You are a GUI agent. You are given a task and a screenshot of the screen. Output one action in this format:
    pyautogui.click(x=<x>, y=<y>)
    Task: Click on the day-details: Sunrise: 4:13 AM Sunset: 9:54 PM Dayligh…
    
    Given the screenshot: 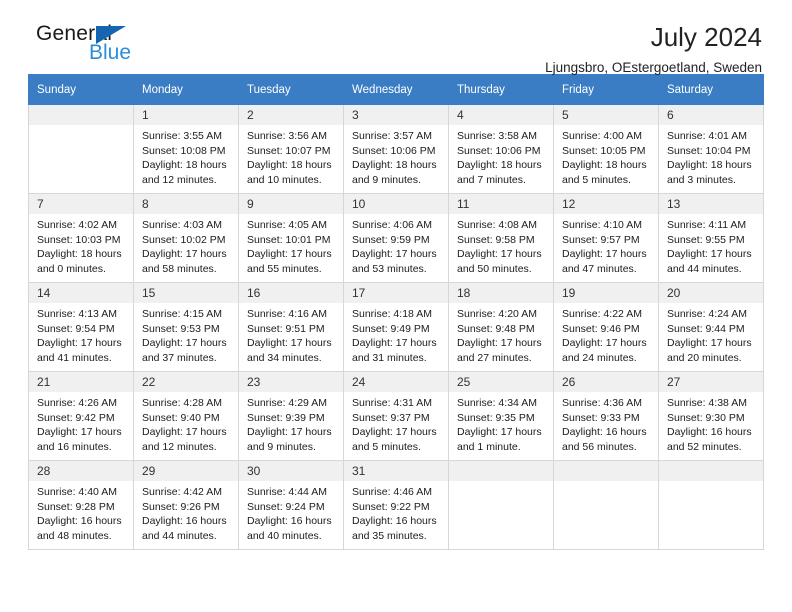 What is the action you would take?
    pyautogui.click(x=81, y=334)
    